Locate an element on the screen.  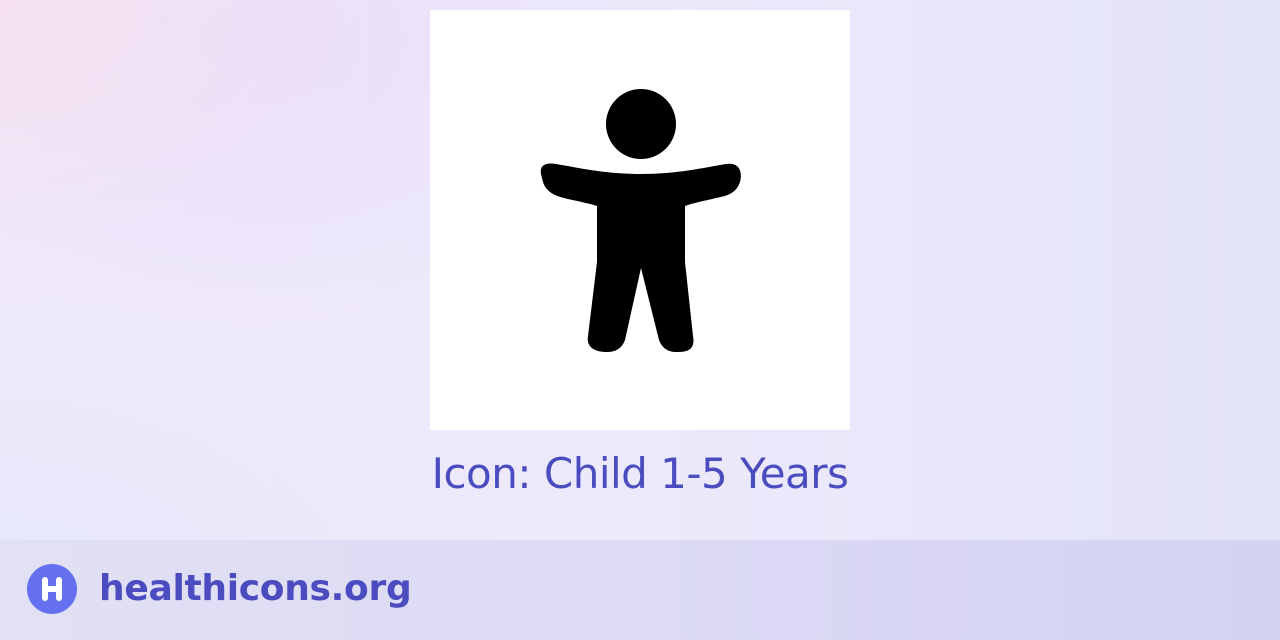
child-1-5-years-icon is located at coordinates (640, 220).